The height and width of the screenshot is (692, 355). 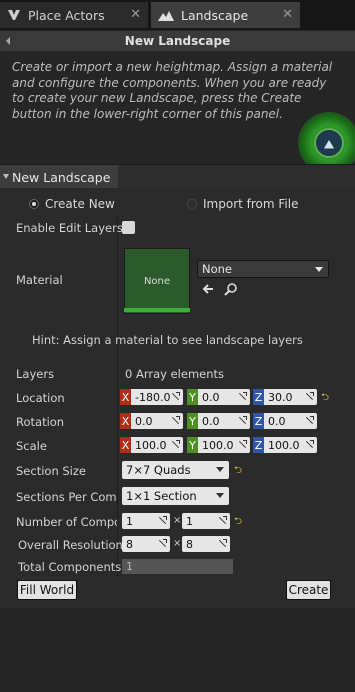 What do you see at coordinates (69, 228) in the screenshot?
I see `enable-edit-layers-label: Enable Edit Layers` at bounding box center [69, 228].